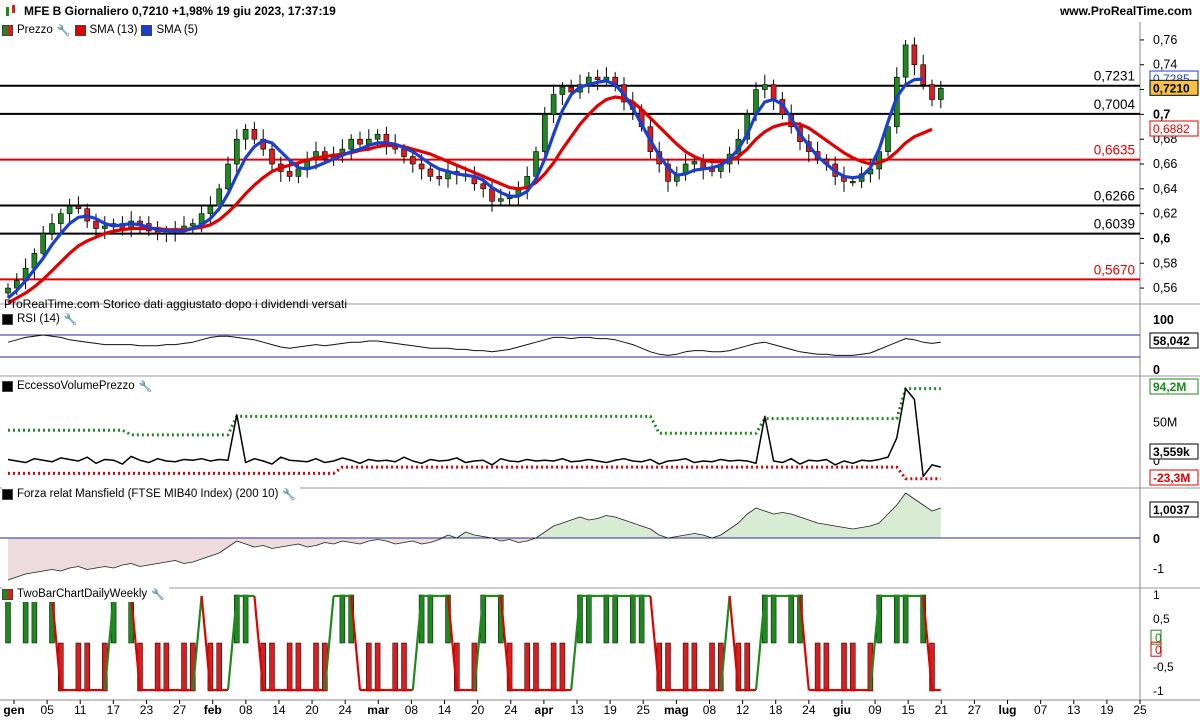  Describe the element at coordinates (1156, 595) in the screenshot. I see `twobar-tick-label: 1` at that location.